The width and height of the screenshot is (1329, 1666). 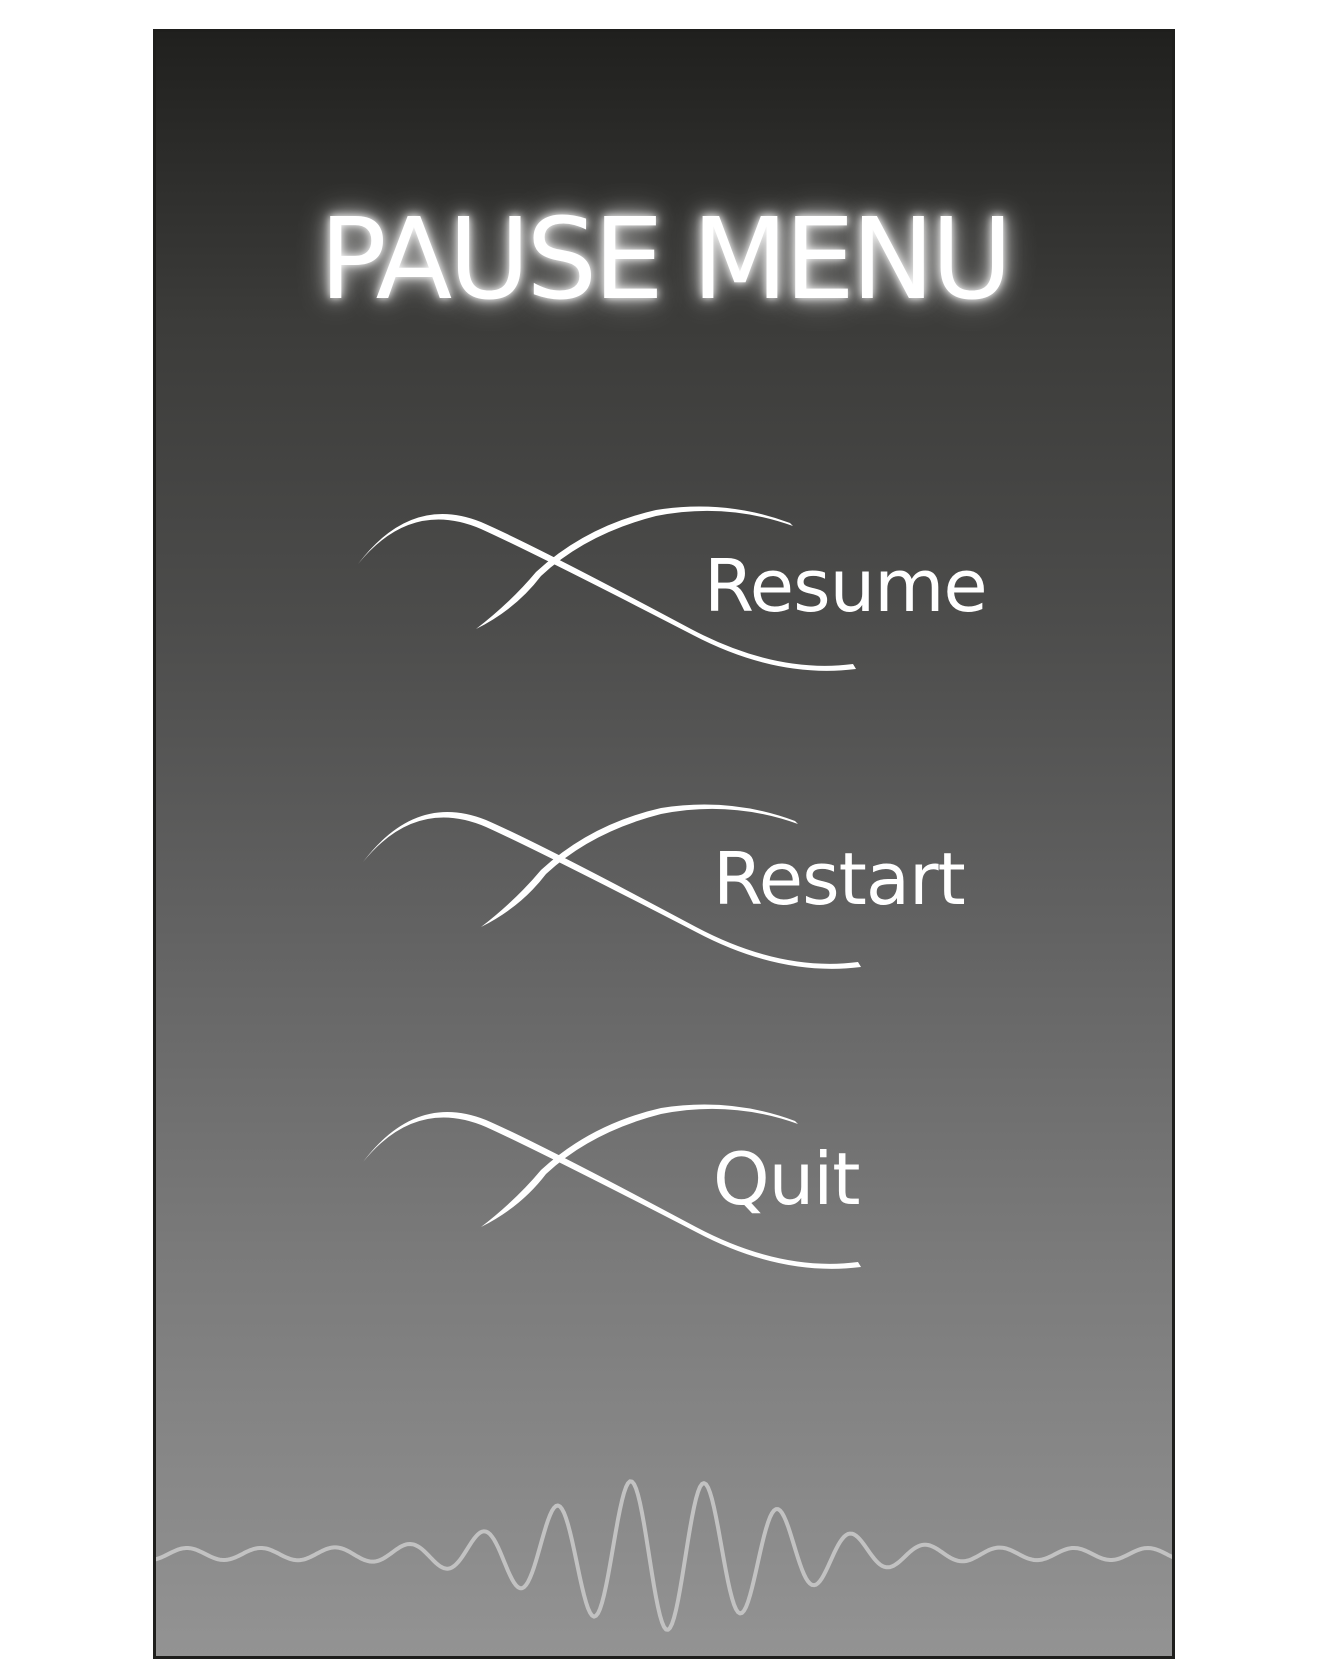 What do you see at coordinates (681, 907) in the screenshot?
I see `restart-button: Restart` at bounding box center [681, 907].